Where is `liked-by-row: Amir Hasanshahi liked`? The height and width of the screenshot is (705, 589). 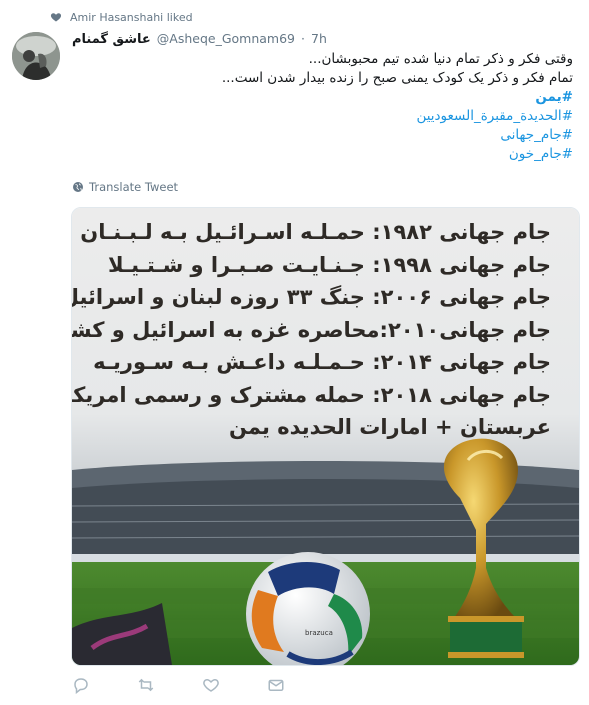
liked-by-row: Amir Hasanshahi liked is located at coordinates (121, 17).